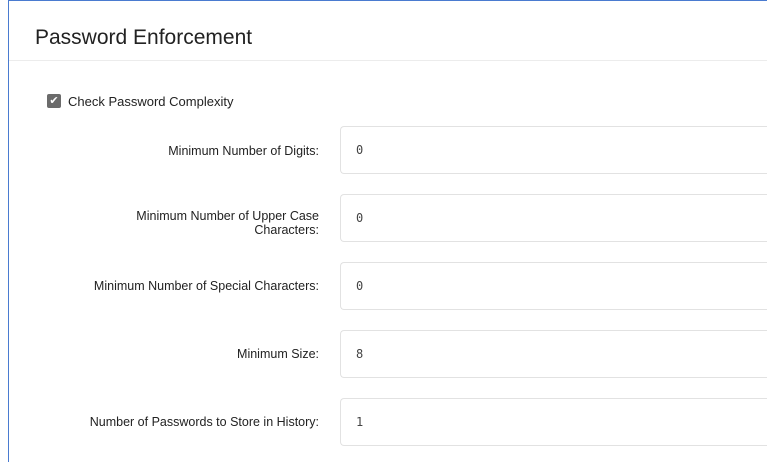 The width and height of the screenshot is (767, 462). I want to click on min-special-label: Minimum Number of Special Characters:, so click(206, 286).